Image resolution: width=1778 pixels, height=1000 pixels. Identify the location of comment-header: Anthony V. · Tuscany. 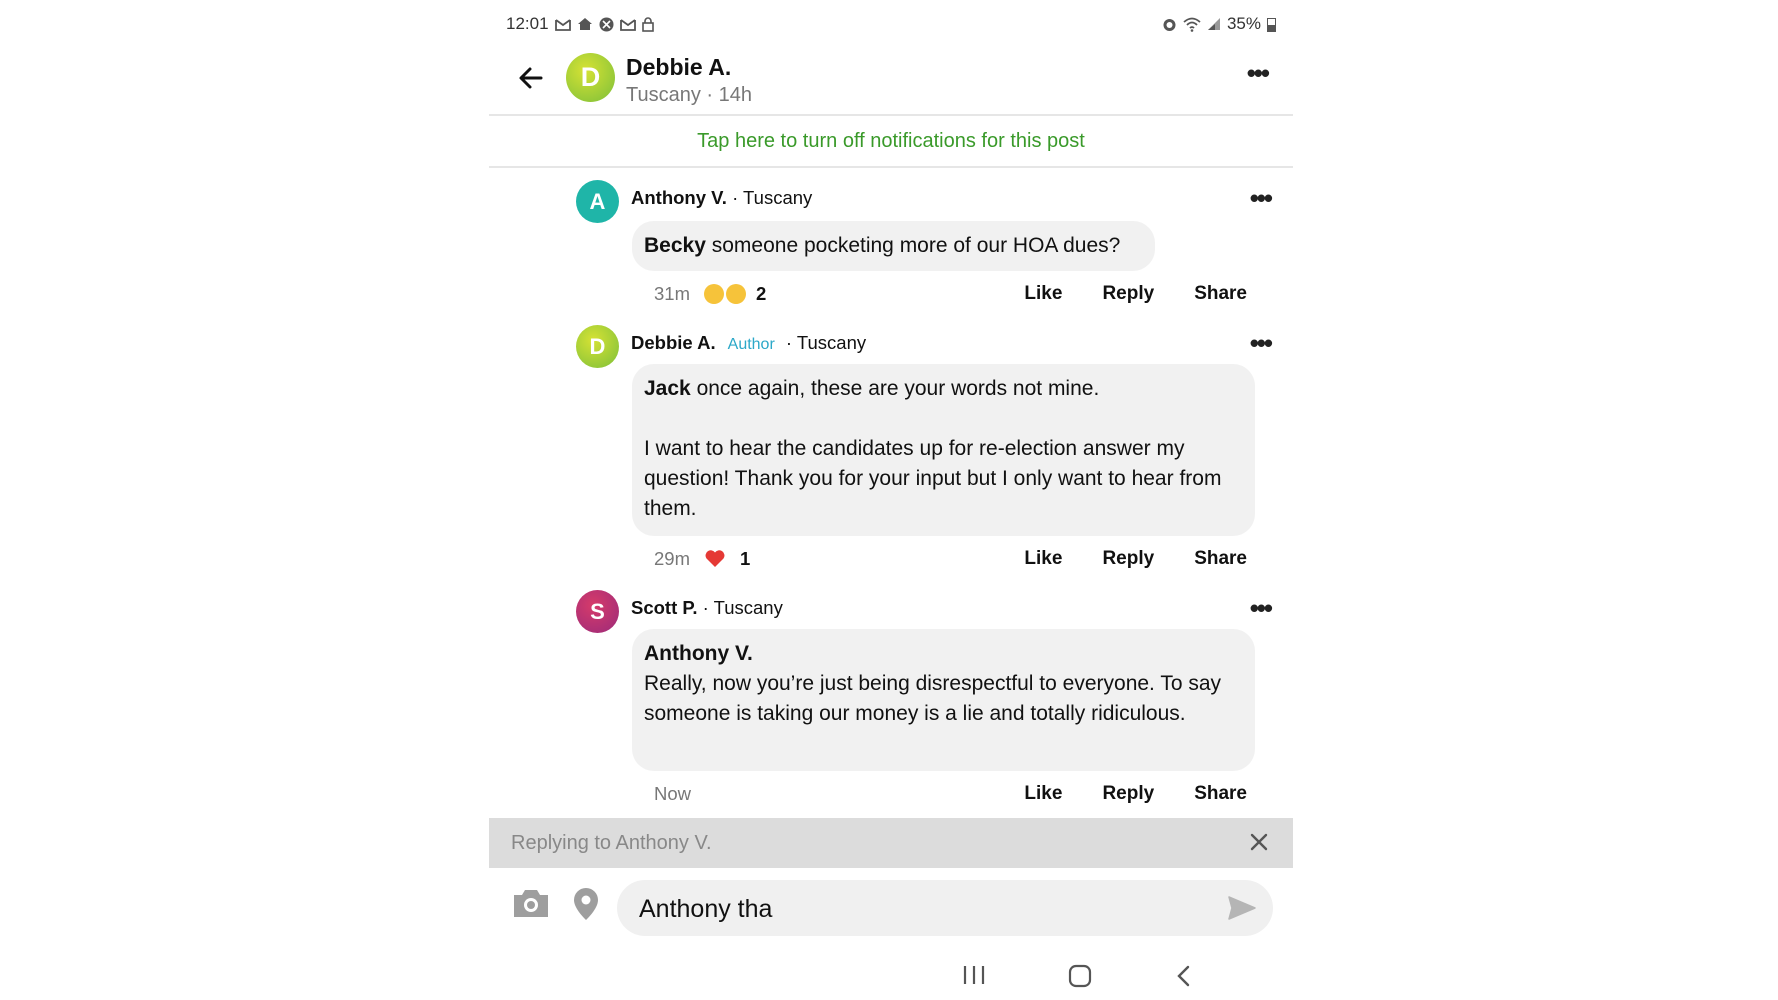
(721, 198).